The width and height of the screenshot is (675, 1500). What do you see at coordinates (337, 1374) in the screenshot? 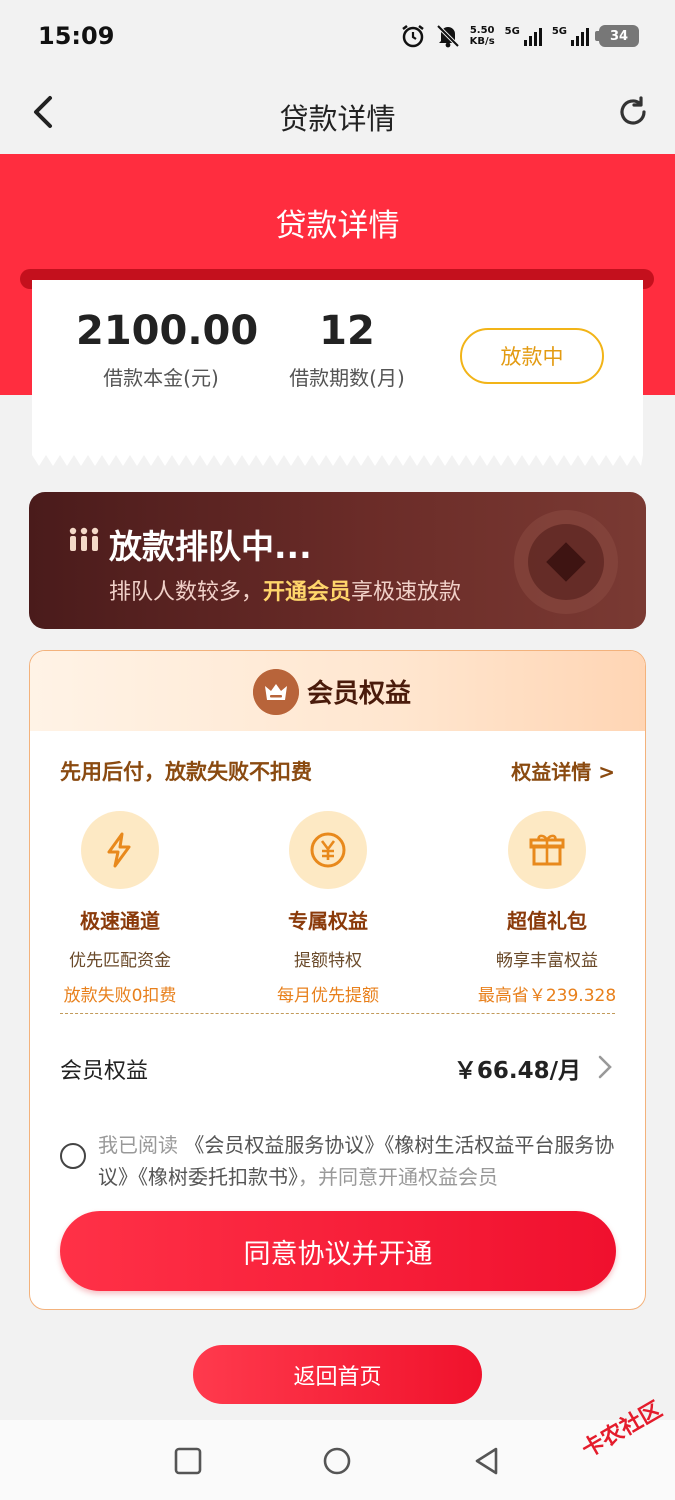
I see `back-home-button: 返回首页` at bounding box center [337, 1374].